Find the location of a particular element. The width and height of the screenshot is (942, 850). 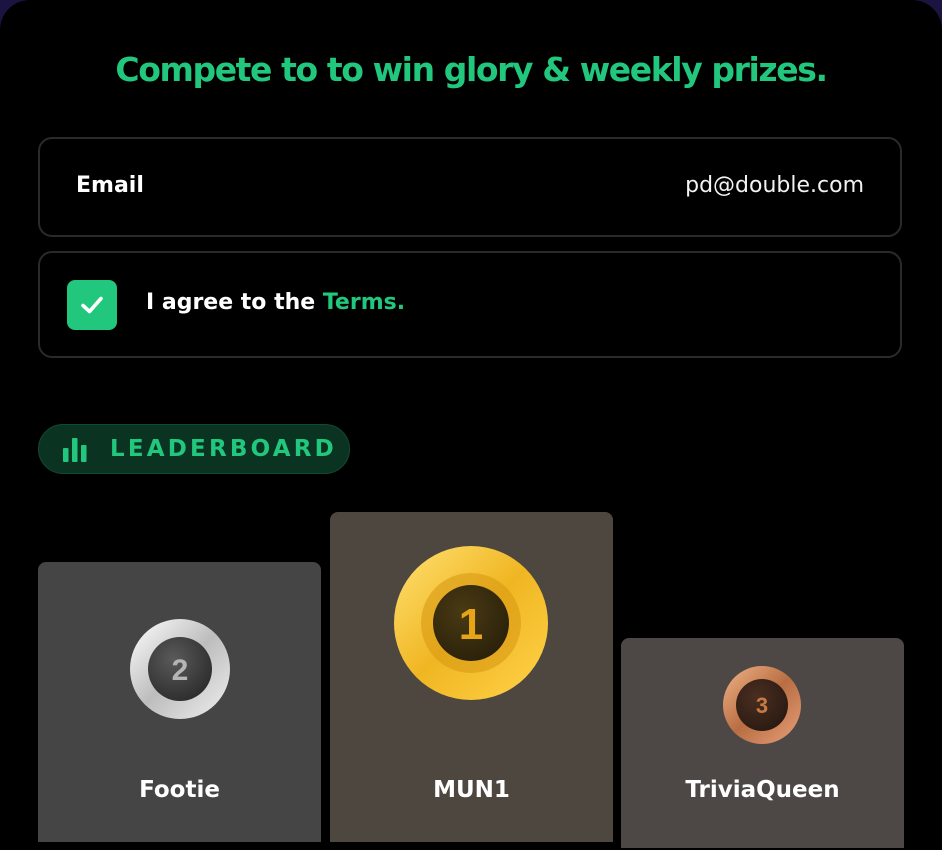

rank-1-number: 1 is located at coordinates (471, 624).